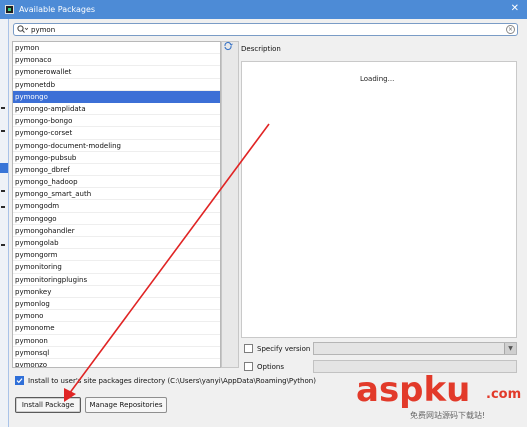 Image resolution: width=527 pixels, height=427 pixels. I want to click on specify-version-row: Specify version, so click(277, 348).